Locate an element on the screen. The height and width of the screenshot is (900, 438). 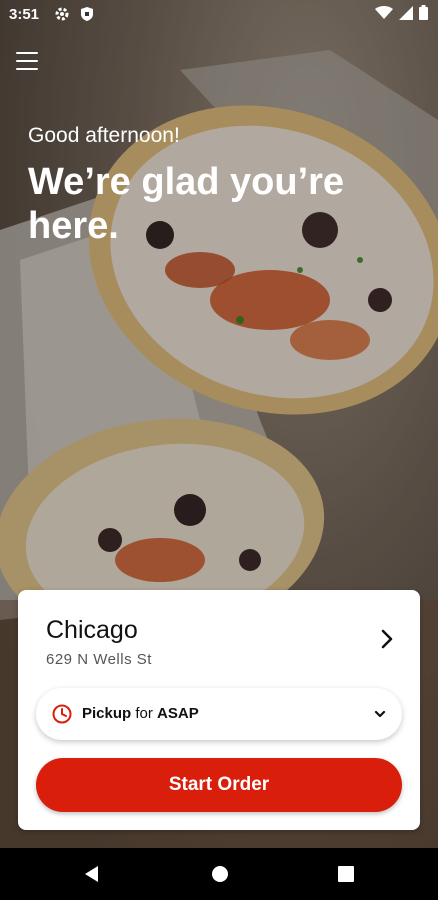
pickup-time: ASAP is located at coordinates (178, 713).